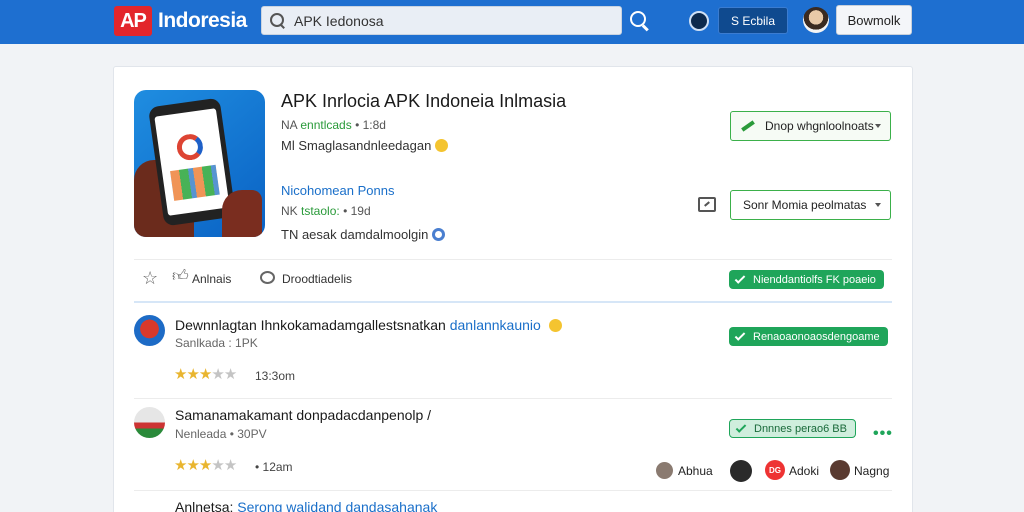  I want to click on user-avatar, so click(816, 20).